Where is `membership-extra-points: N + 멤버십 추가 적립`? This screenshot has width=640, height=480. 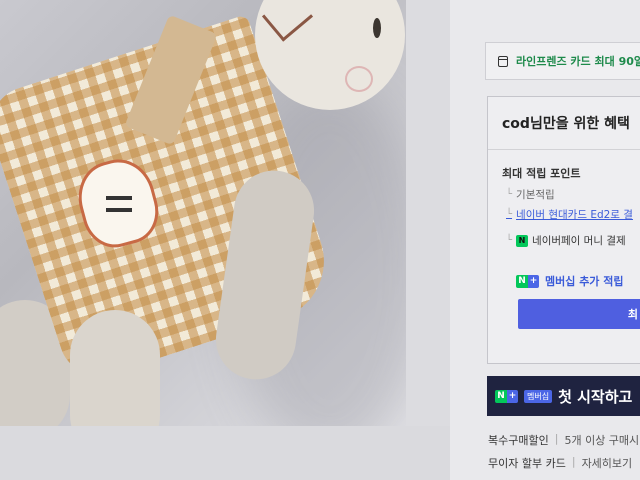
membership-extra-points: N + 멤버십 추가 적립 is located at coordinates (570, 281).